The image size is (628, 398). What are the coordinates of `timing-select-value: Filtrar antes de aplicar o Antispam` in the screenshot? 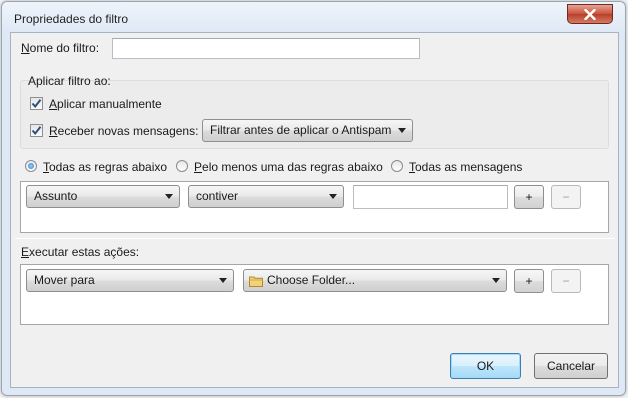 It's located at (301, 130).